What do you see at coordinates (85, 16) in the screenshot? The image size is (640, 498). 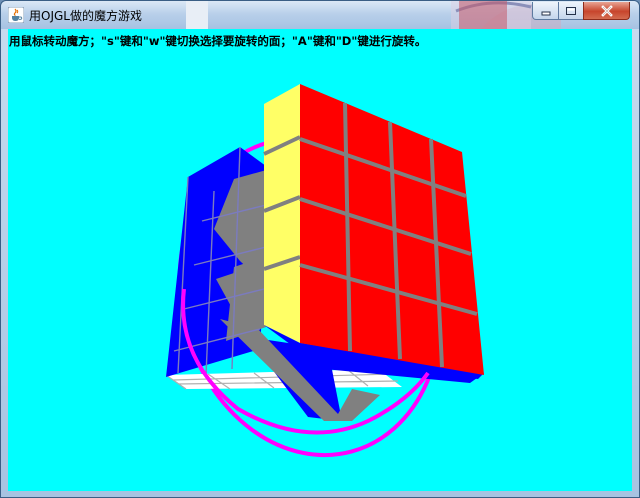 I see `window-title: 用OJGL做的魔方游戏` at bounding box center [85, 16].